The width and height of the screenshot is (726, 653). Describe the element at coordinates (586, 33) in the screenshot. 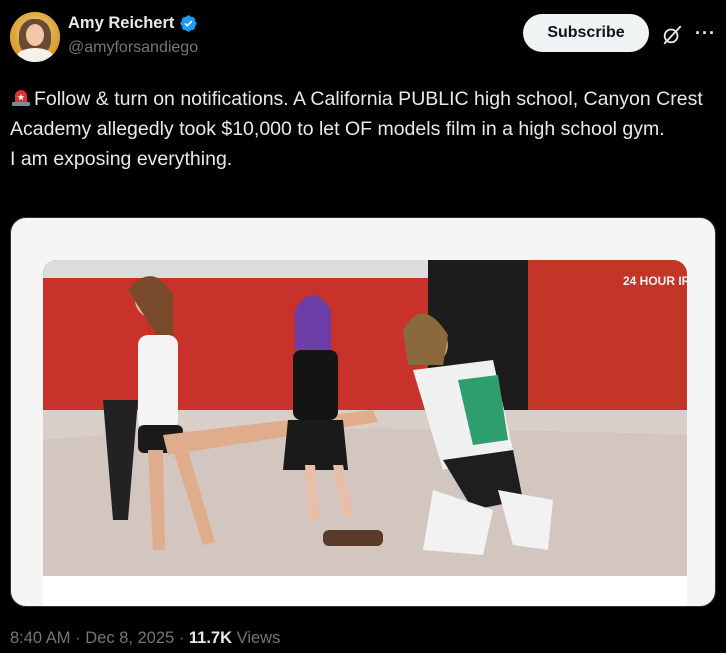

I see `subscribe-button: Subscribe` at that location.